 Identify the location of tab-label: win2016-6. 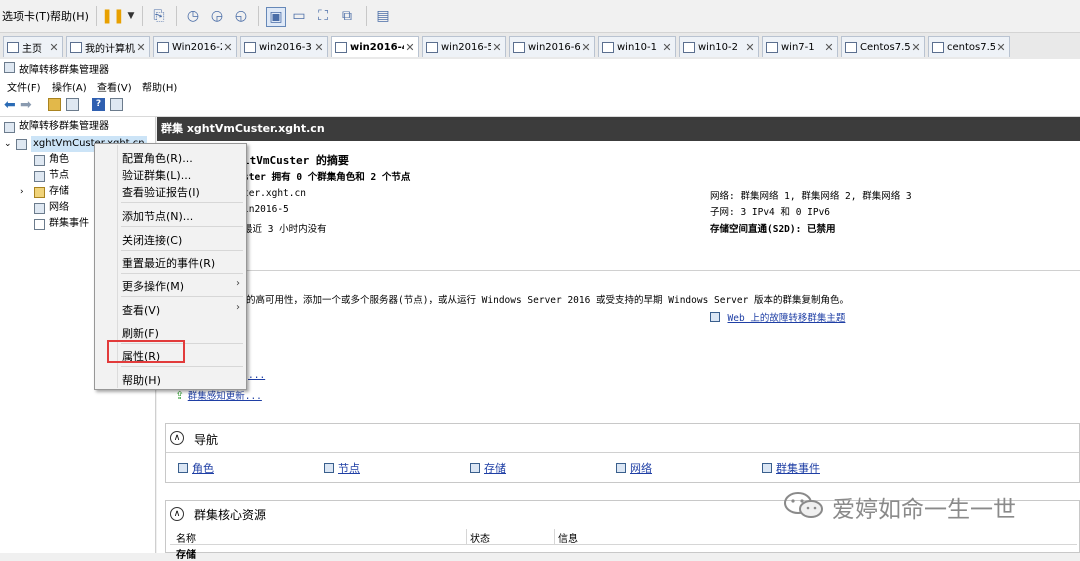
(554, 47).